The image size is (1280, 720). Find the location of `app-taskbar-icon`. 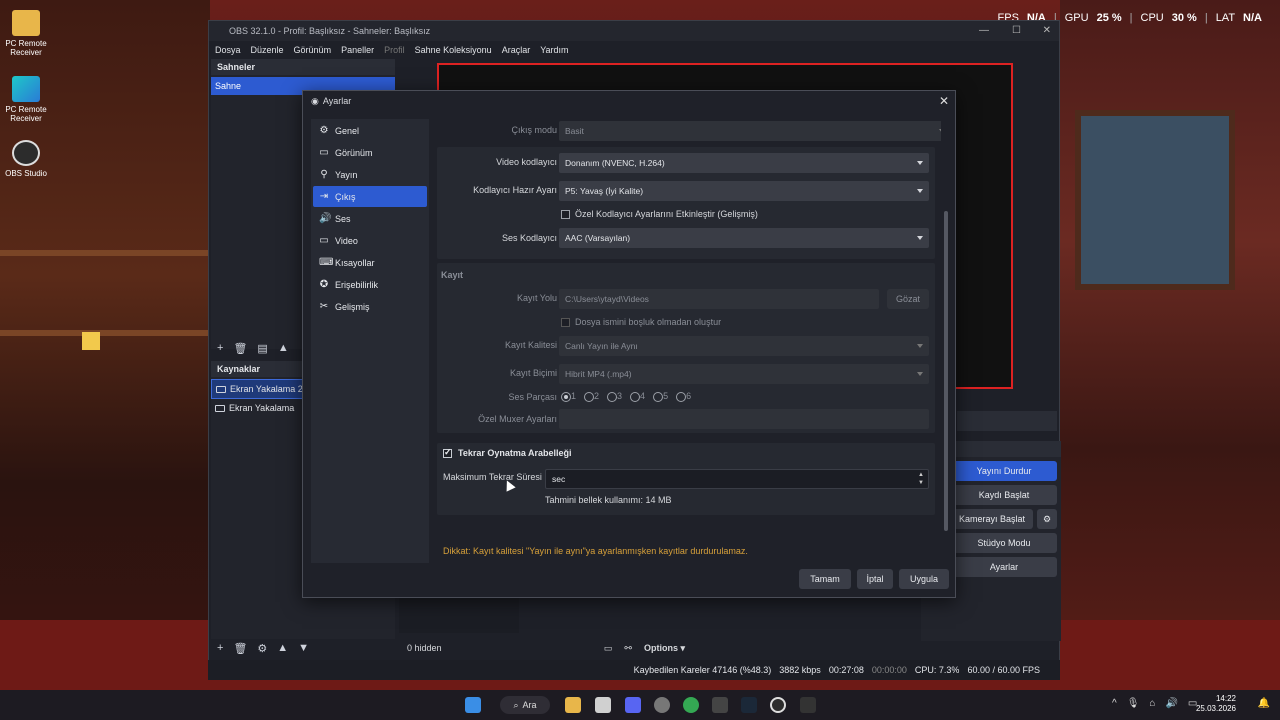

app-taskbar-icon is located at coordinates (808, 705).